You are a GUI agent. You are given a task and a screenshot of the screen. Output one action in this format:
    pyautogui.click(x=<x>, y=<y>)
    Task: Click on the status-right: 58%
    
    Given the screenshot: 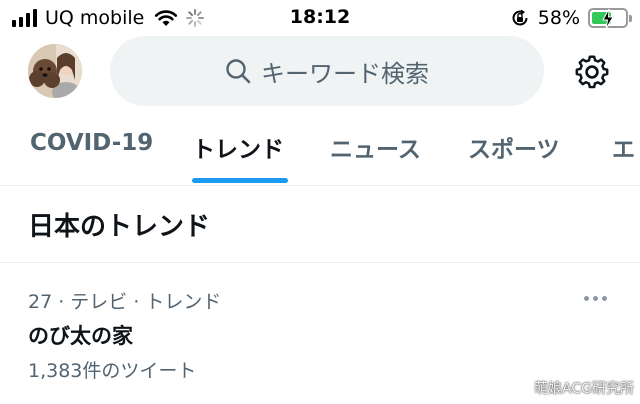 What is the action you would take?
    pyautogui.click(x=571, y=18)
    